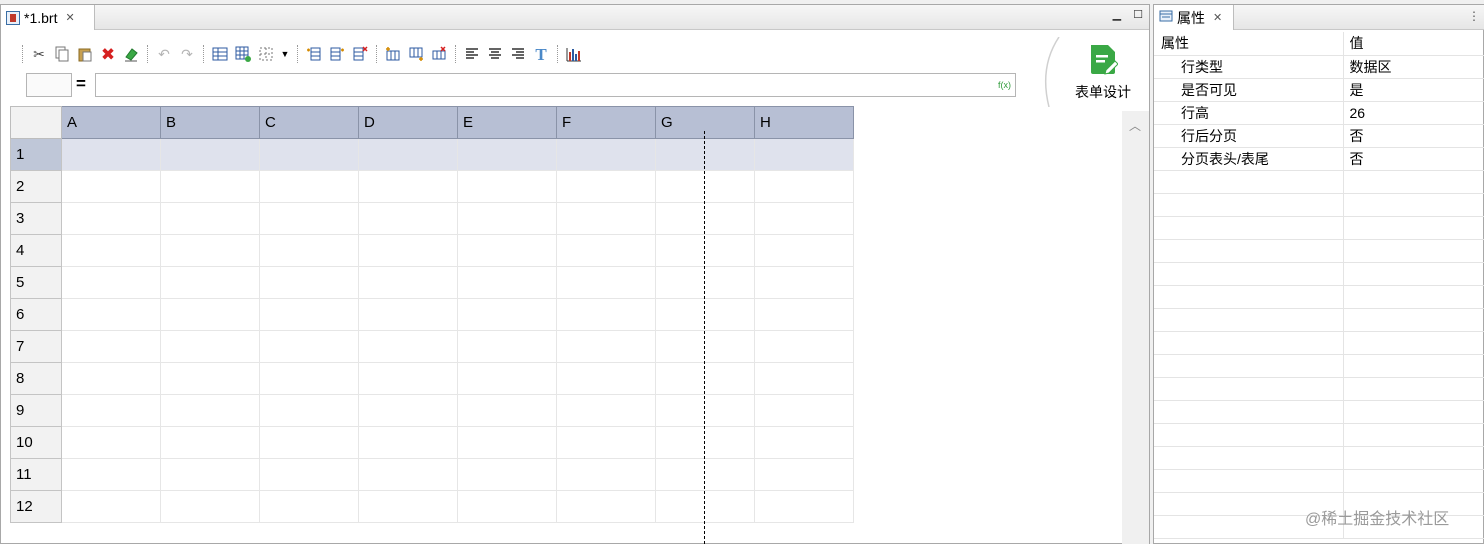  I want to click on column-header: H, so click(804, 122).